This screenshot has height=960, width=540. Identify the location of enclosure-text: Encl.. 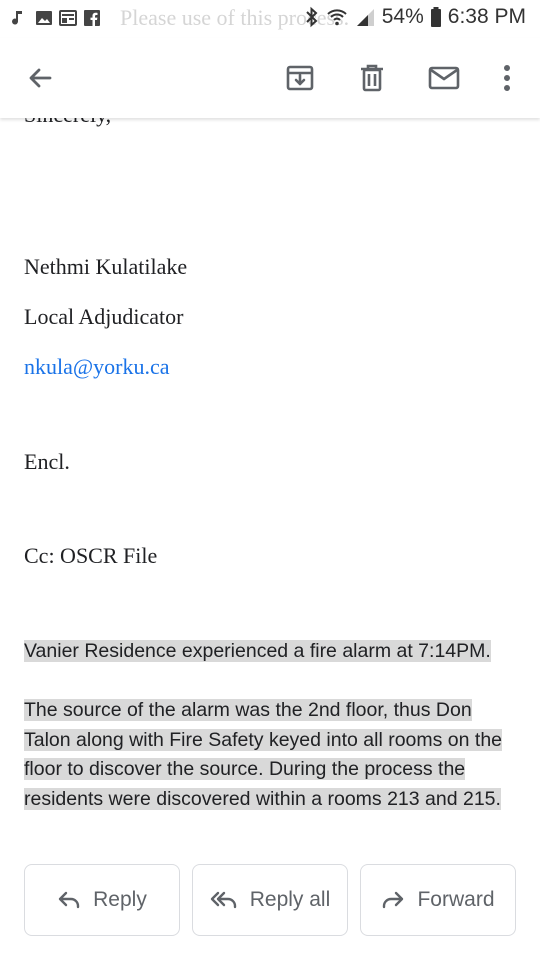
(47, 461).